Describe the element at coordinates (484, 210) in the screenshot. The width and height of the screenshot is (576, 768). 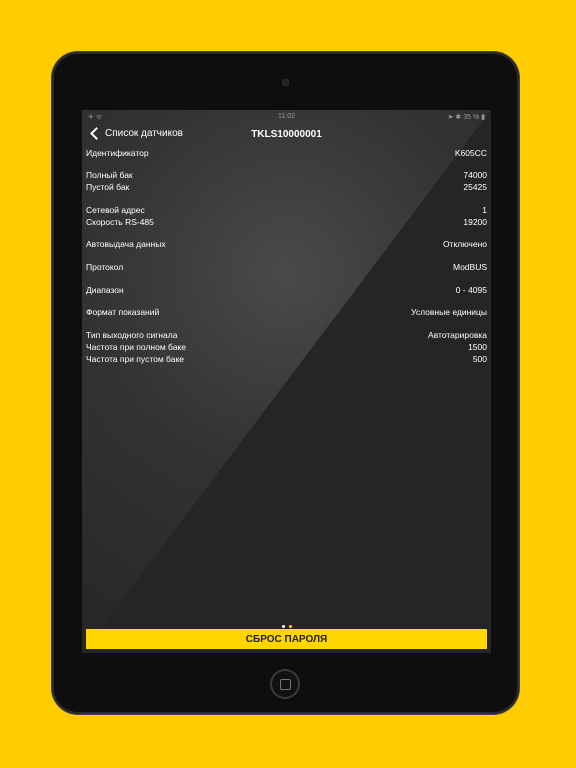
I see `row-value: 1` at that location.